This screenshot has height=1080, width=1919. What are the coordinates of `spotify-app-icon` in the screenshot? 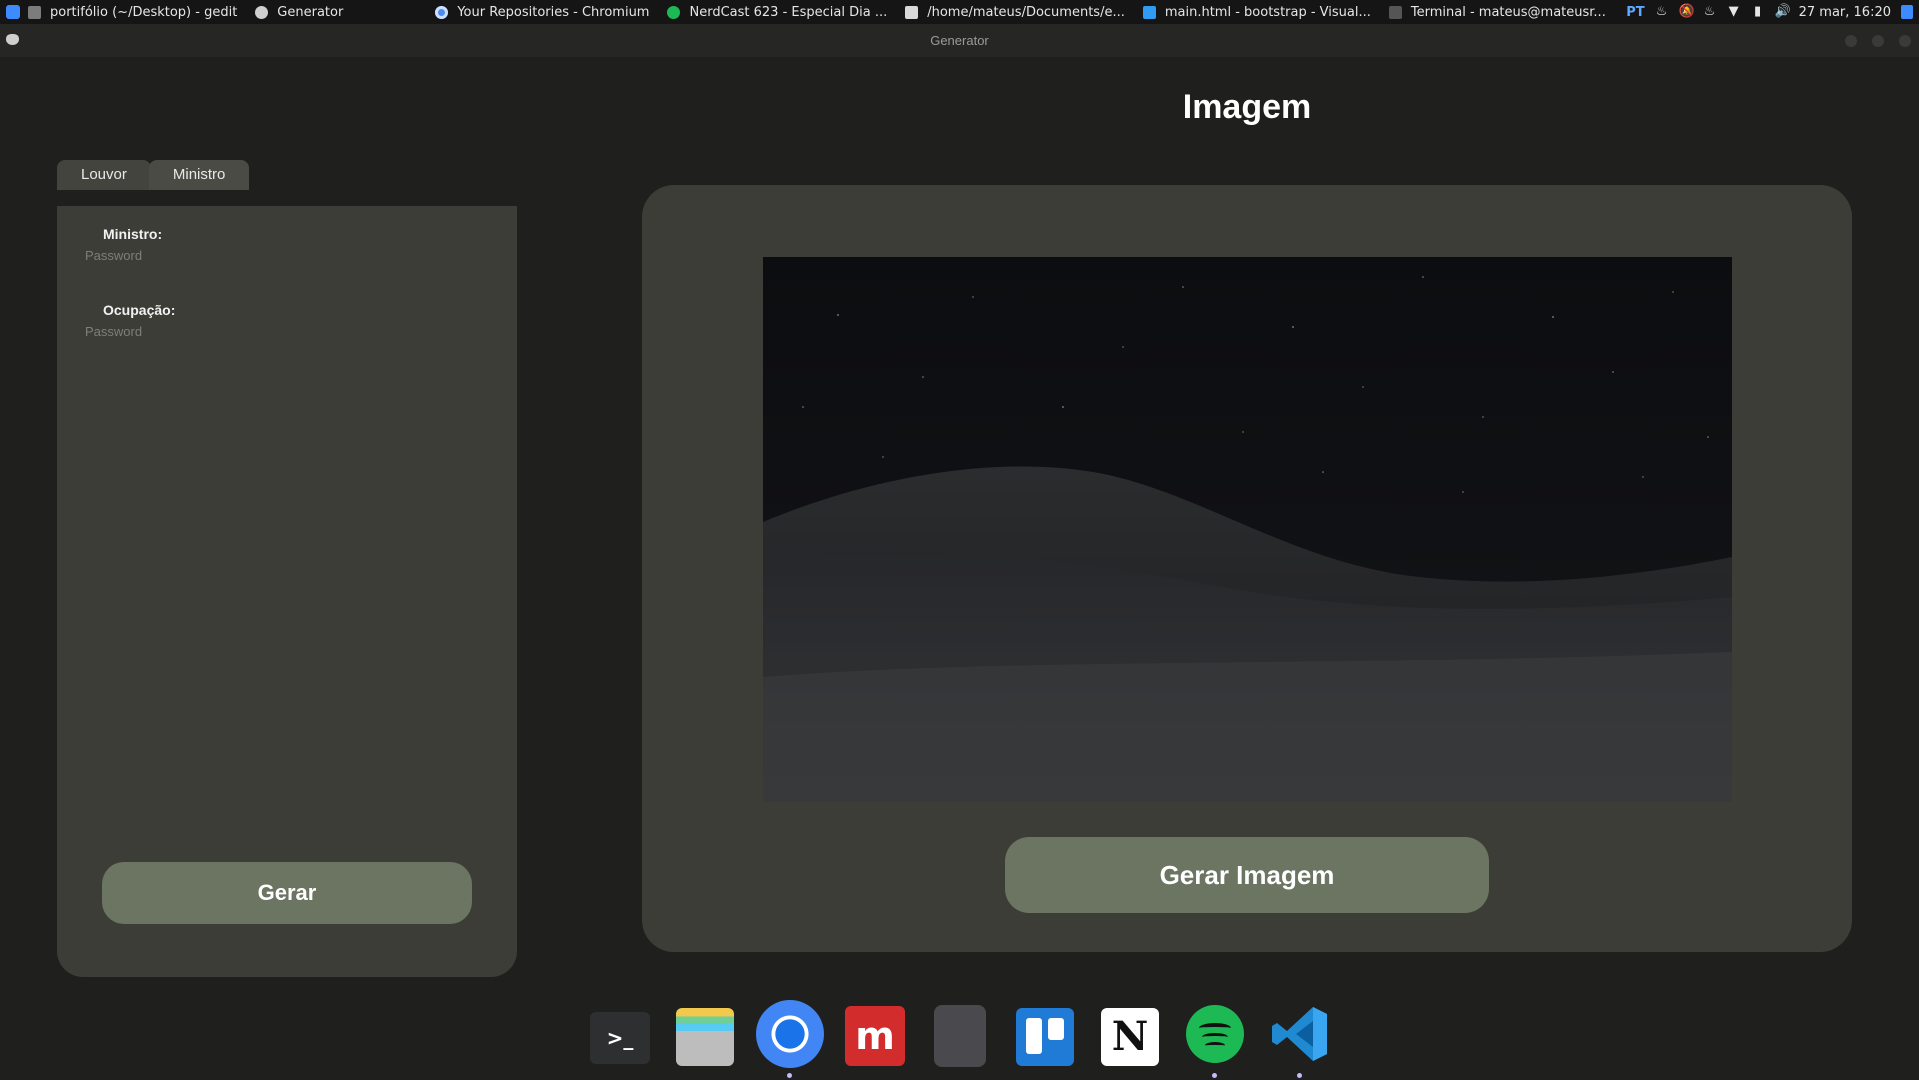 It's located at (1215, 1039).